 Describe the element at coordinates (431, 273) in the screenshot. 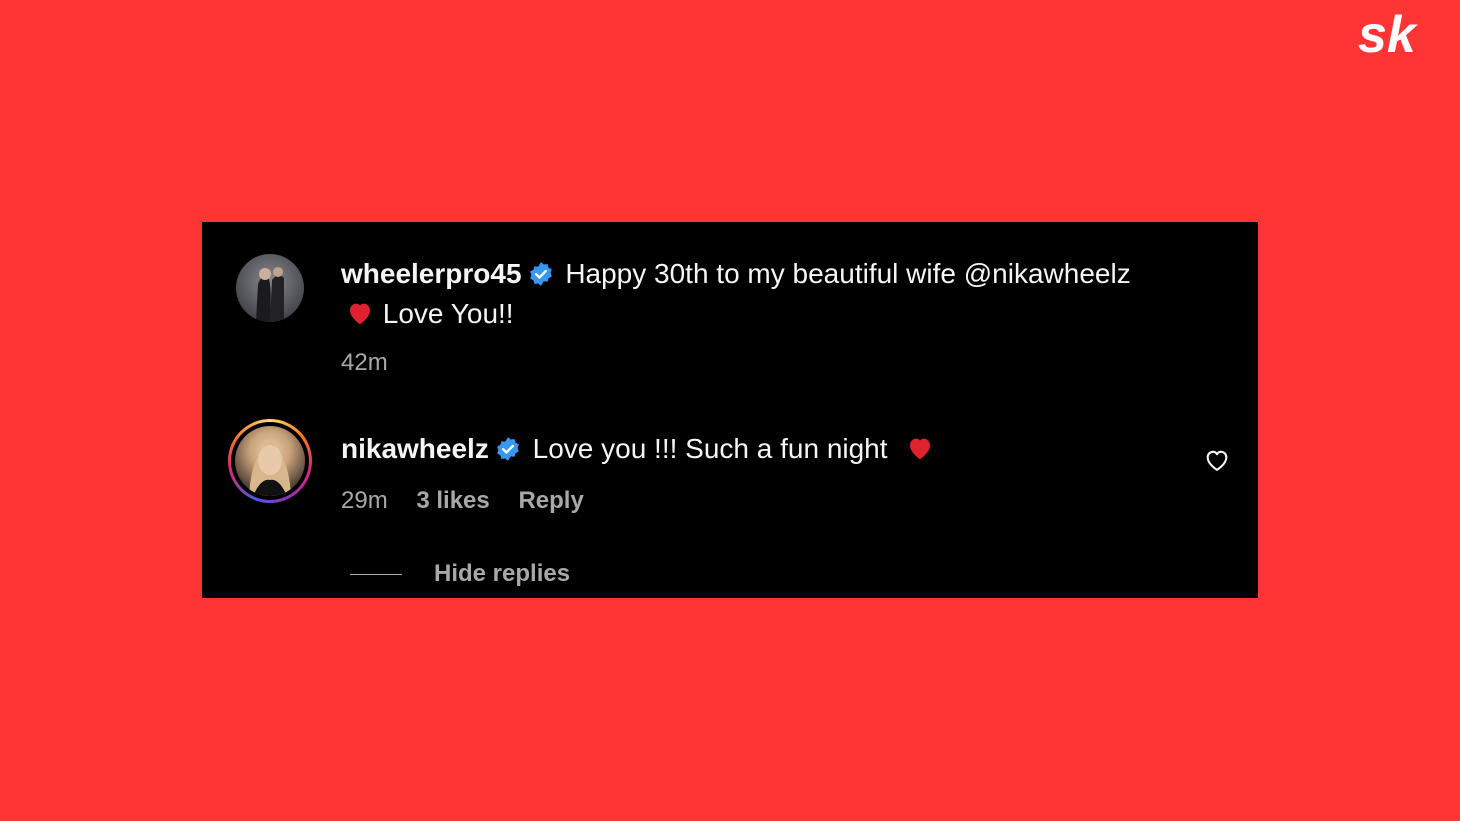

I see `comment-1-username: wheelerpro45` at that location.